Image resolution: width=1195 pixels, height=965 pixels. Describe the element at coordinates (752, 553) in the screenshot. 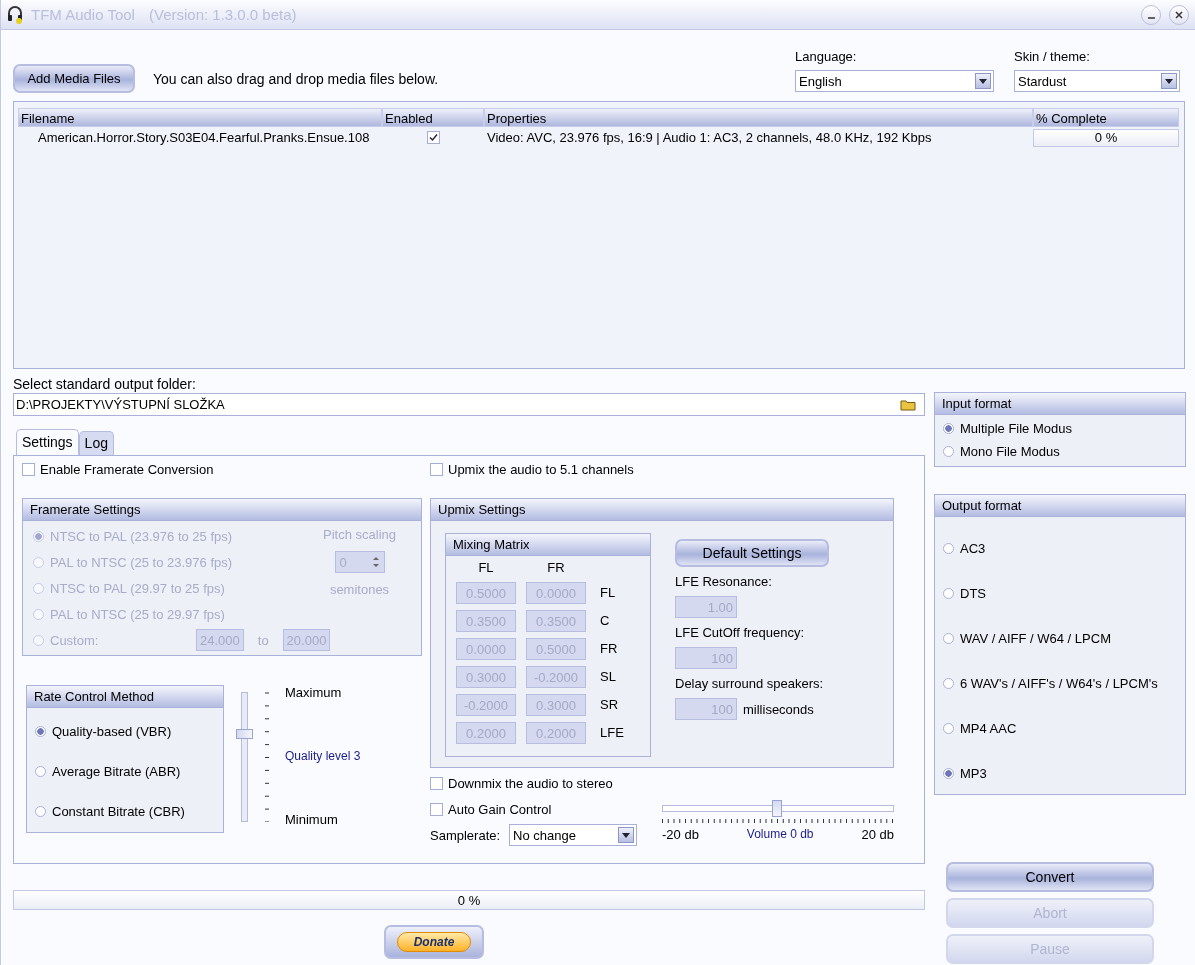

I see `default-settings-button: Default Settings` at that location.